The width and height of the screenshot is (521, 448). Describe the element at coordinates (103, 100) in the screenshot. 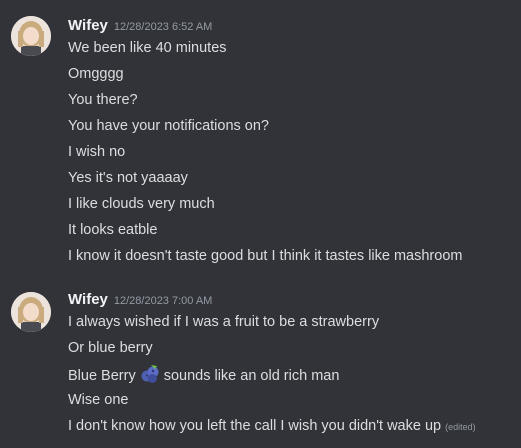

I see `message-text: You there?` at that location.